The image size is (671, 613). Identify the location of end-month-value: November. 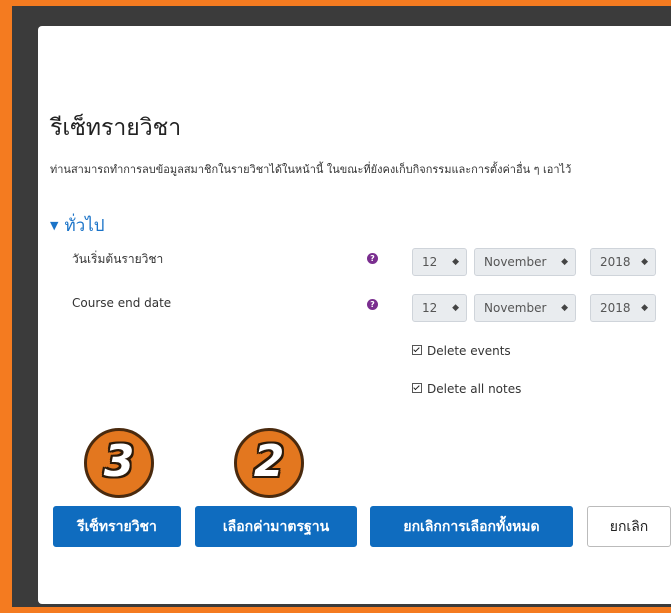
(515, 308).